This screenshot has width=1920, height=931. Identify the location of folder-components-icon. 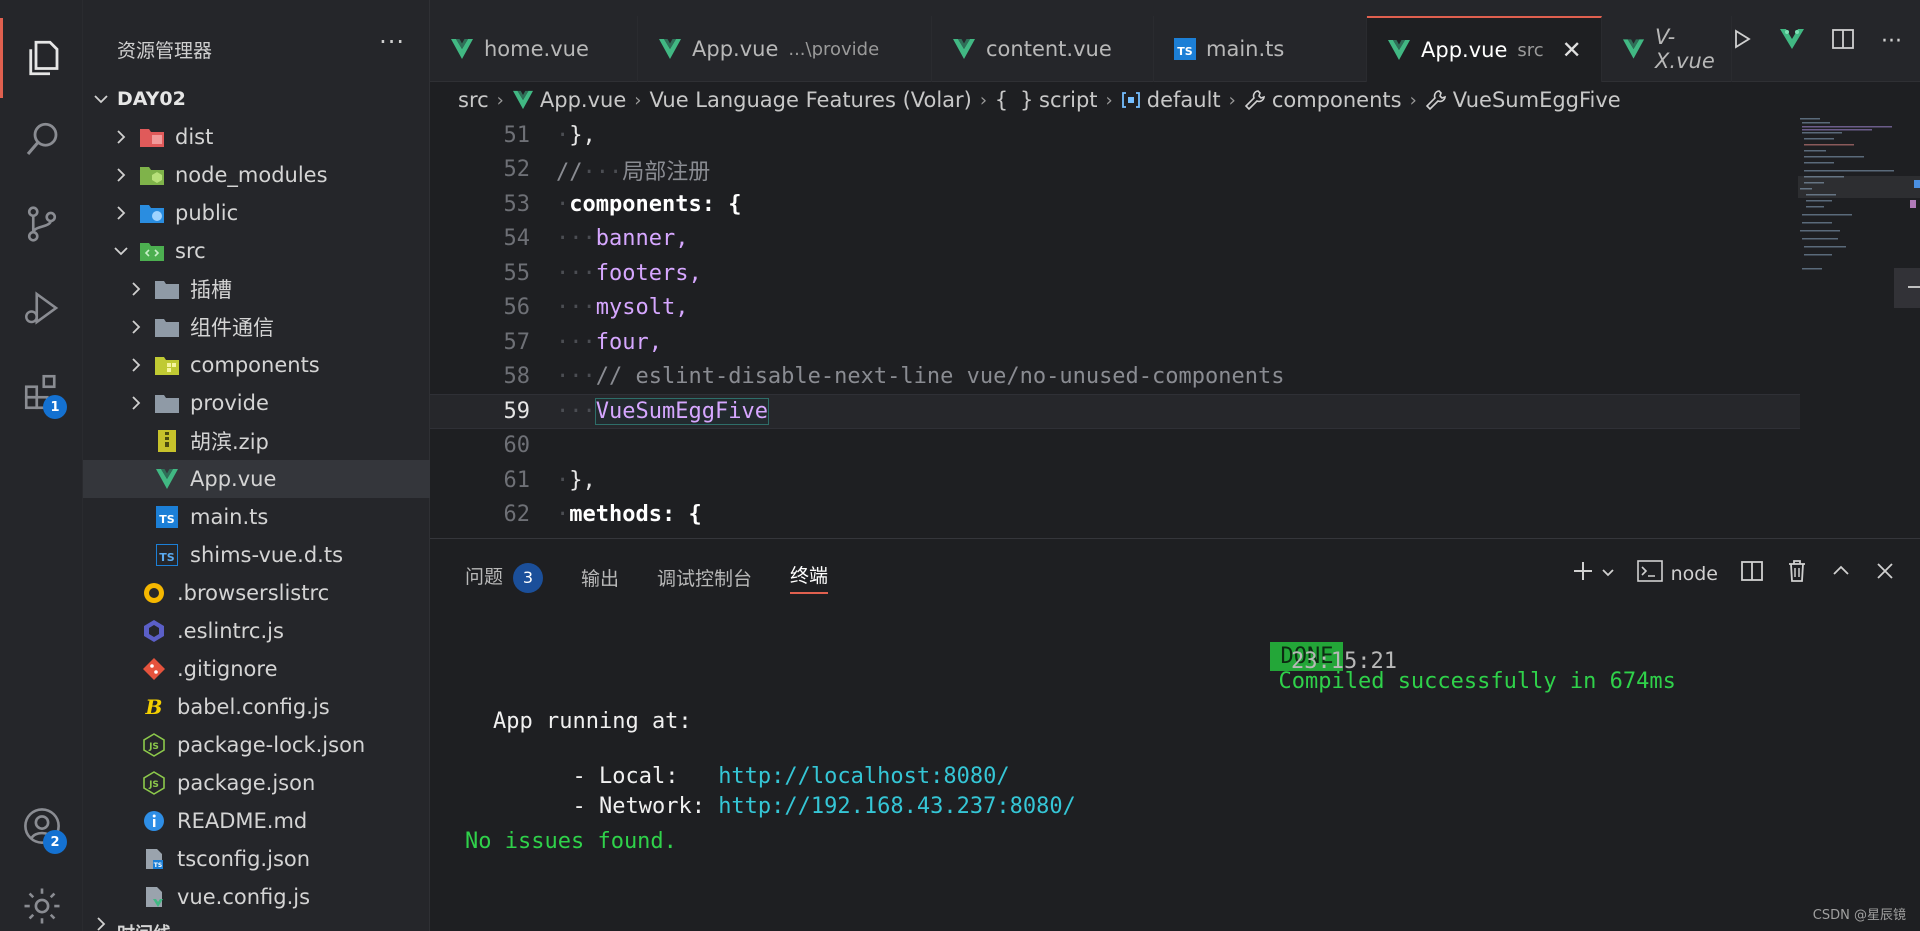
(167, 365).